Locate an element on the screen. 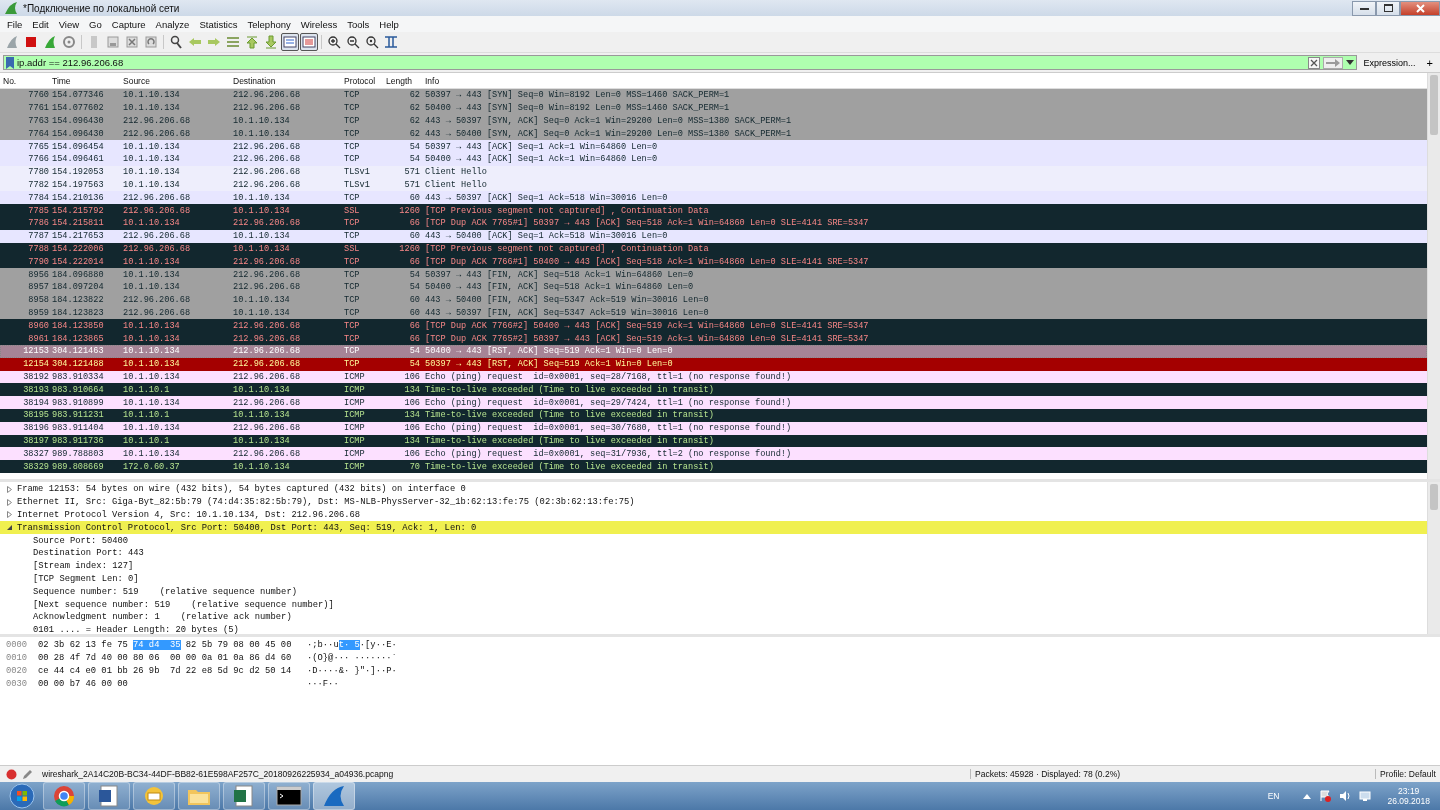 This screenshot has height=810, width=1440. hex-bytes: 02 3b 62 13 fe 75 74 d4 35 82 5b 79 08 00 45 00 is located at coordinates (172, 645).